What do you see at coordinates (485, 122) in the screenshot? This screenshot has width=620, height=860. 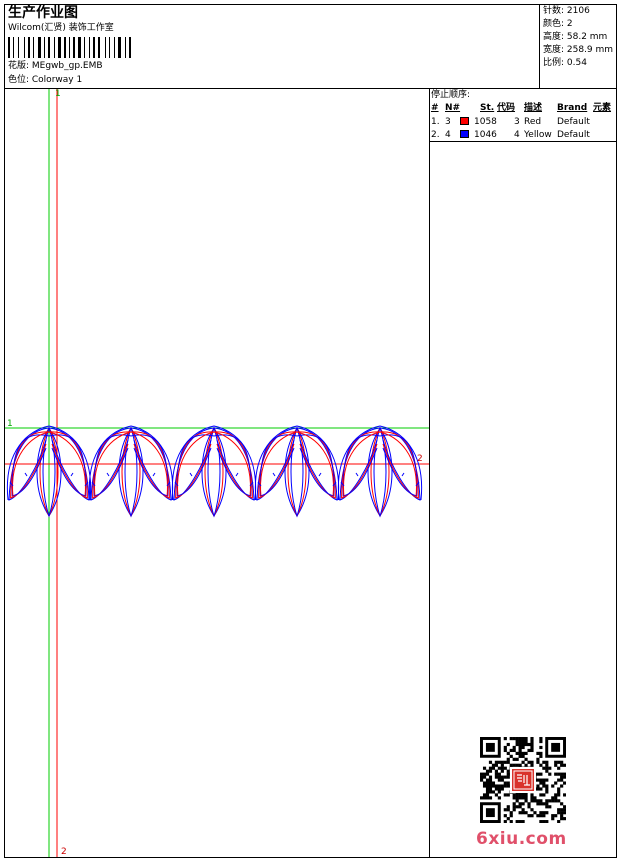 I see `row-stitches: 1058` at bounding box center [485, 122].